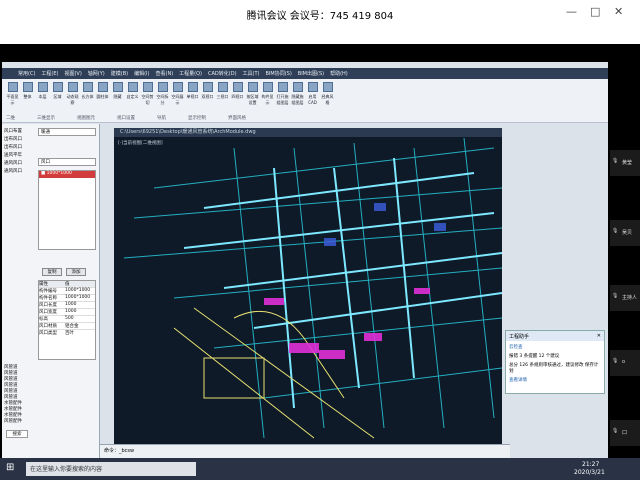 This screenshot has height=480, width=640. I want to click on ribbon-button-label: 构件显示, so click(267, 99).